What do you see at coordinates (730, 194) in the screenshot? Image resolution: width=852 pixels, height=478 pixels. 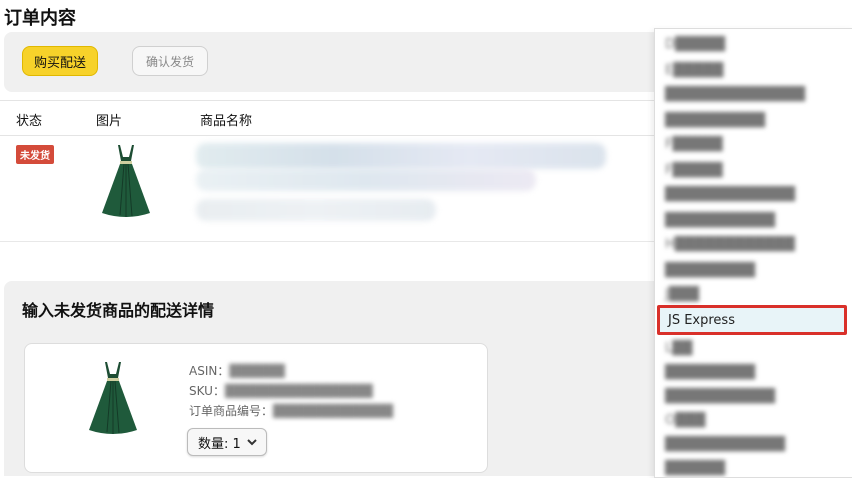 I see `carrier-option-redacted: █████████████` at bounding box center [730, 194].